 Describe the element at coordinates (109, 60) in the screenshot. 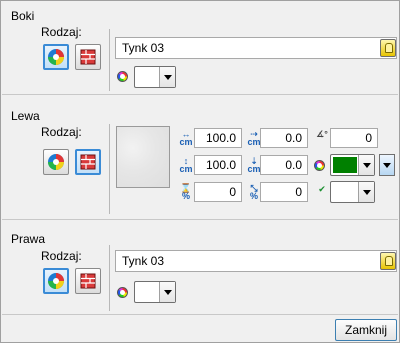

I see `divider-boki` at that location.